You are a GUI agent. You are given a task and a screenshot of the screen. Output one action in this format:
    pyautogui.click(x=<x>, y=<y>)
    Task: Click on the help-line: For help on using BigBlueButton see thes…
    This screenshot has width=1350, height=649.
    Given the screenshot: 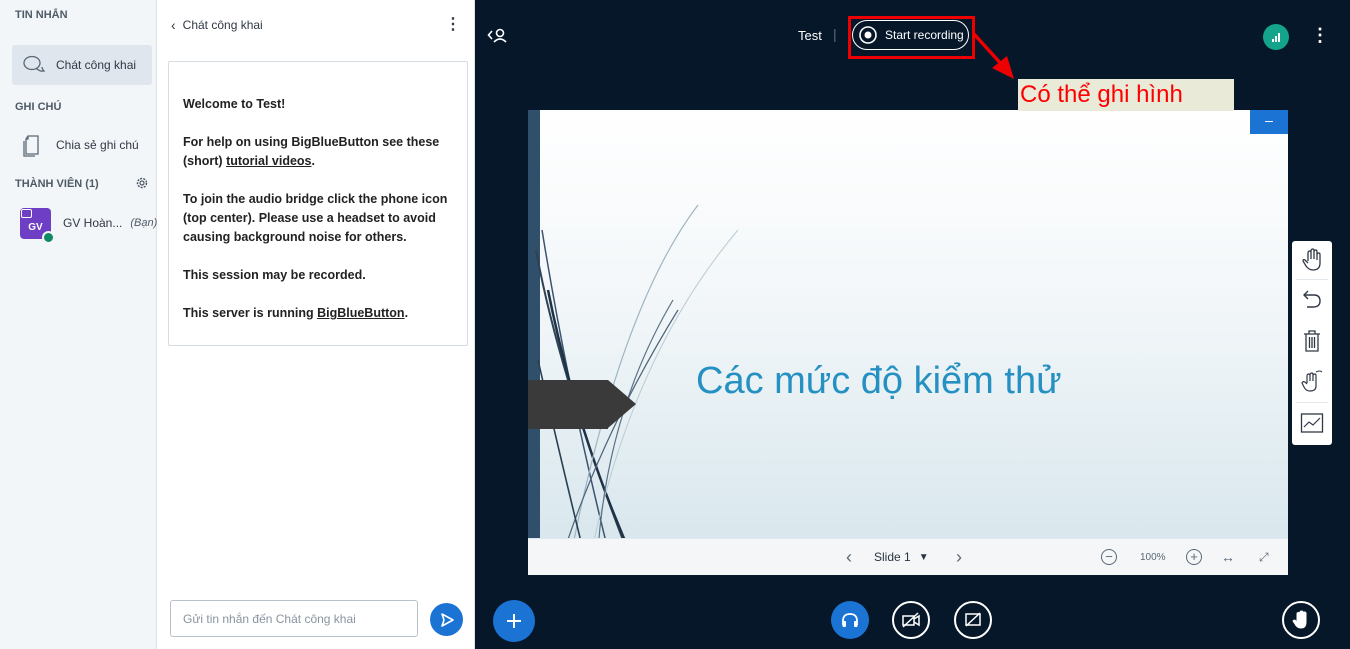 What is the action you would take?
    pyautogui.click(x=318, y=152)
    